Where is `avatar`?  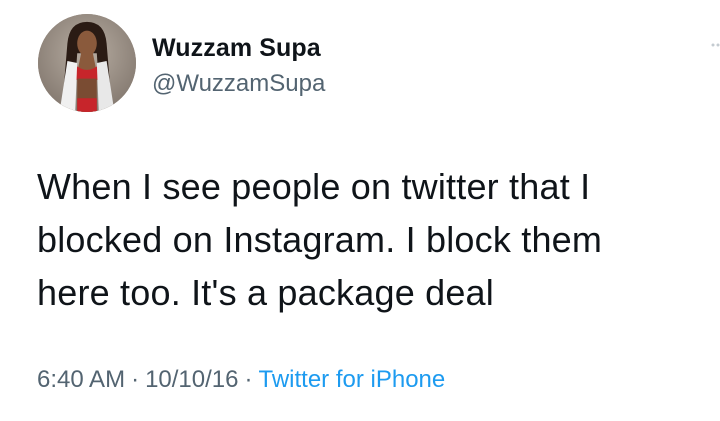 avatar is located at coordinates (87, 63).